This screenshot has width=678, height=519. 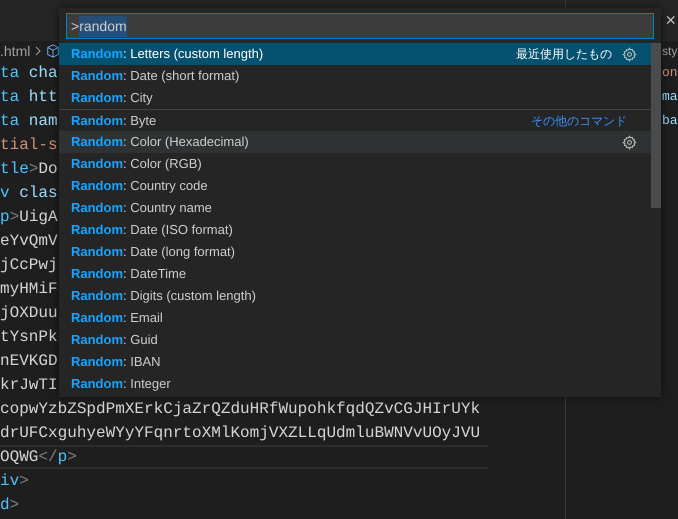 I want to click on code-text: iv, so click(x=10, y=481).